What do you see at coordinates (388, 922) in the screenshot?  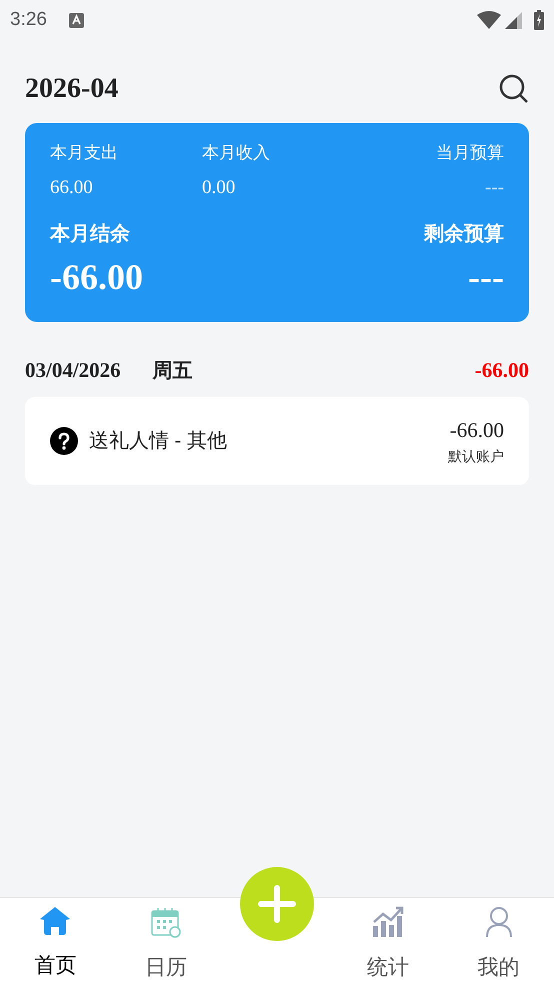 I see `bar-chart-icon` at bounding box center [388, 922].